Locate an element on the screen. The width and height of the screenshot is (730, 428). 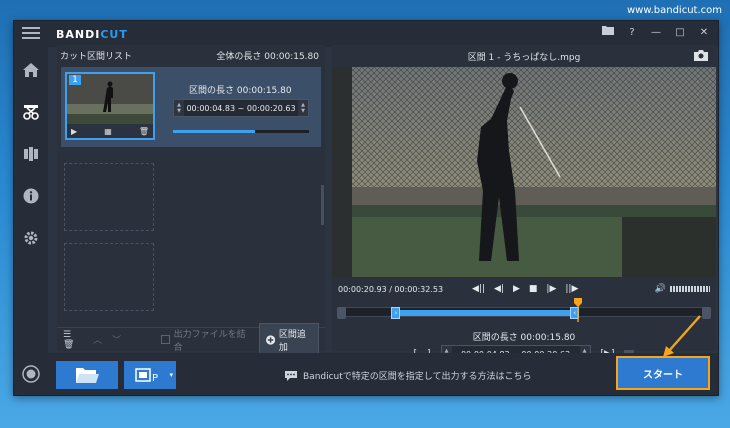
help-link: Bandicutで特定の区間を指定して出力する方法はこちら is located at coordinates (417, 375).